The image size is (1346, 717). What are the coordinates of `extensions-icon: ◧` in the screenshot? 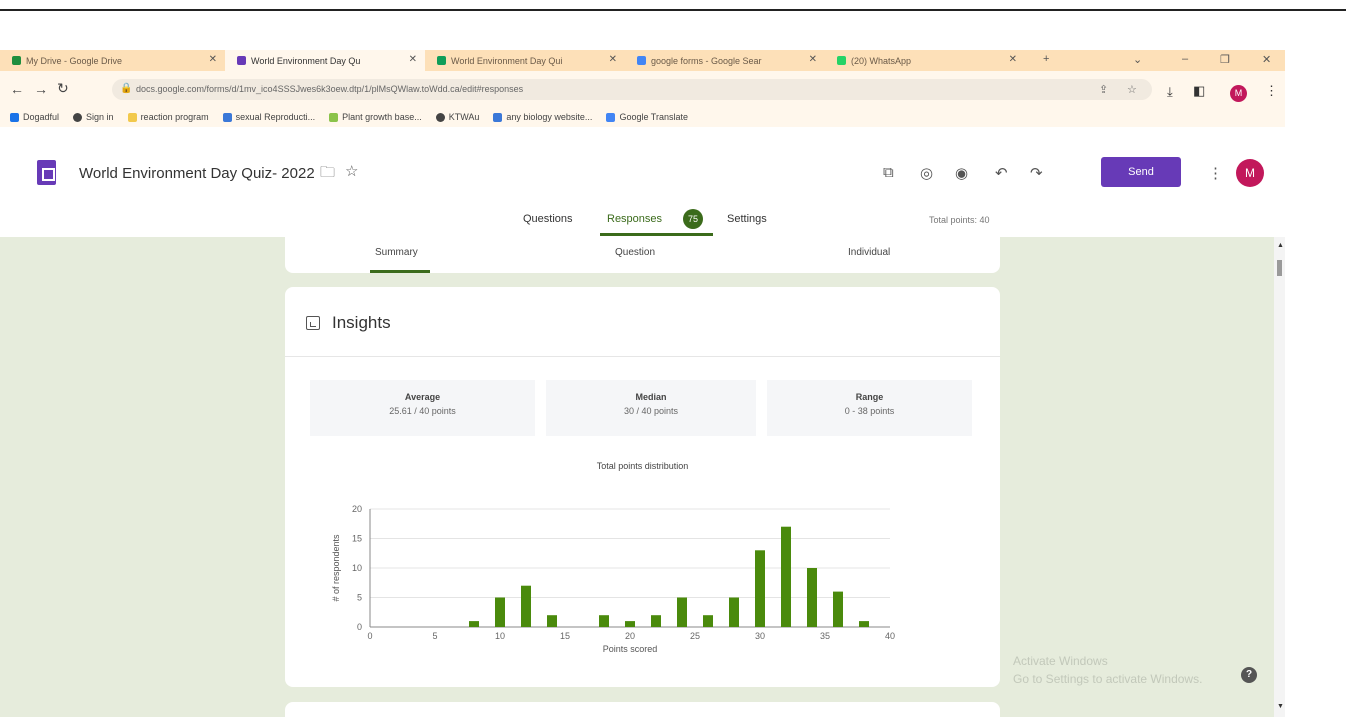 It's located at (1199, 91).